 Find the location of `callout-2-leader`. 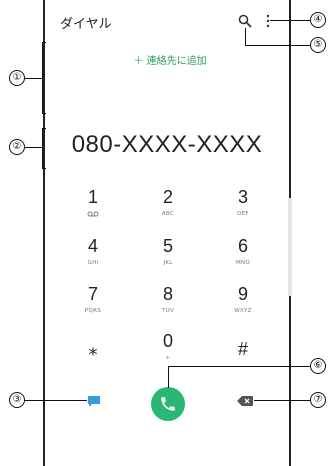

callout-2-leader is located at coordinates (33, 148).